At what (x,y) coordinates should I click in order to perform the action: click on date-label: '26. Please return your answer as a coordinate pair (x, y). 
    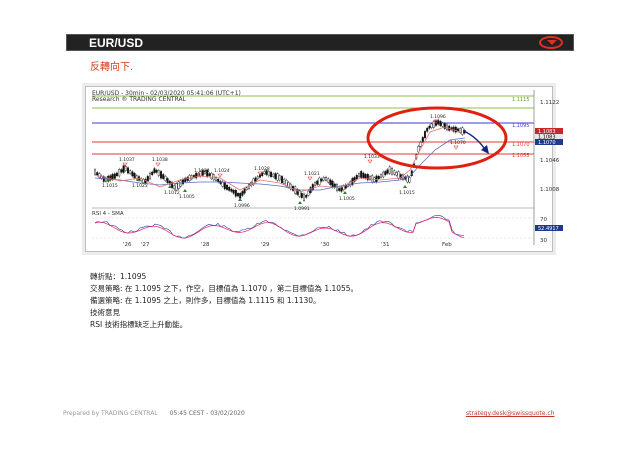
    Looking at the image, I should click on (127, 245).